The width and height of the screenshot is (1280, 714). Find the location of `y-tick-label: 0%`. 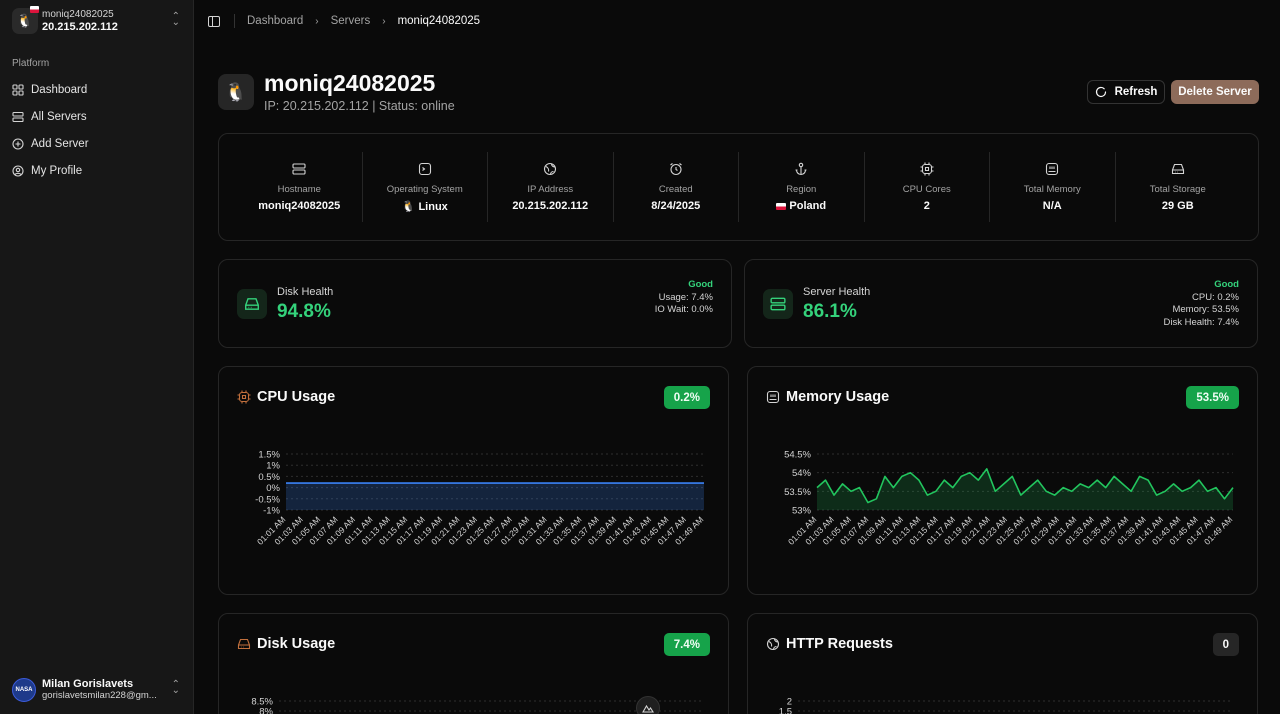

y-tick-label: 0% is located at coordinates (273, 488).